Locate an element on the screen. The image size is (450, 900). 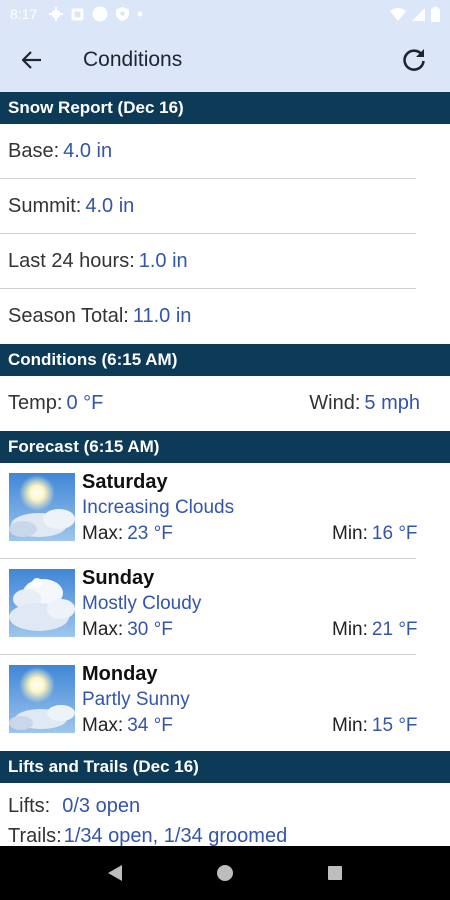
forecast-max: Max: 30 °F is located at coordinates (127, 630).